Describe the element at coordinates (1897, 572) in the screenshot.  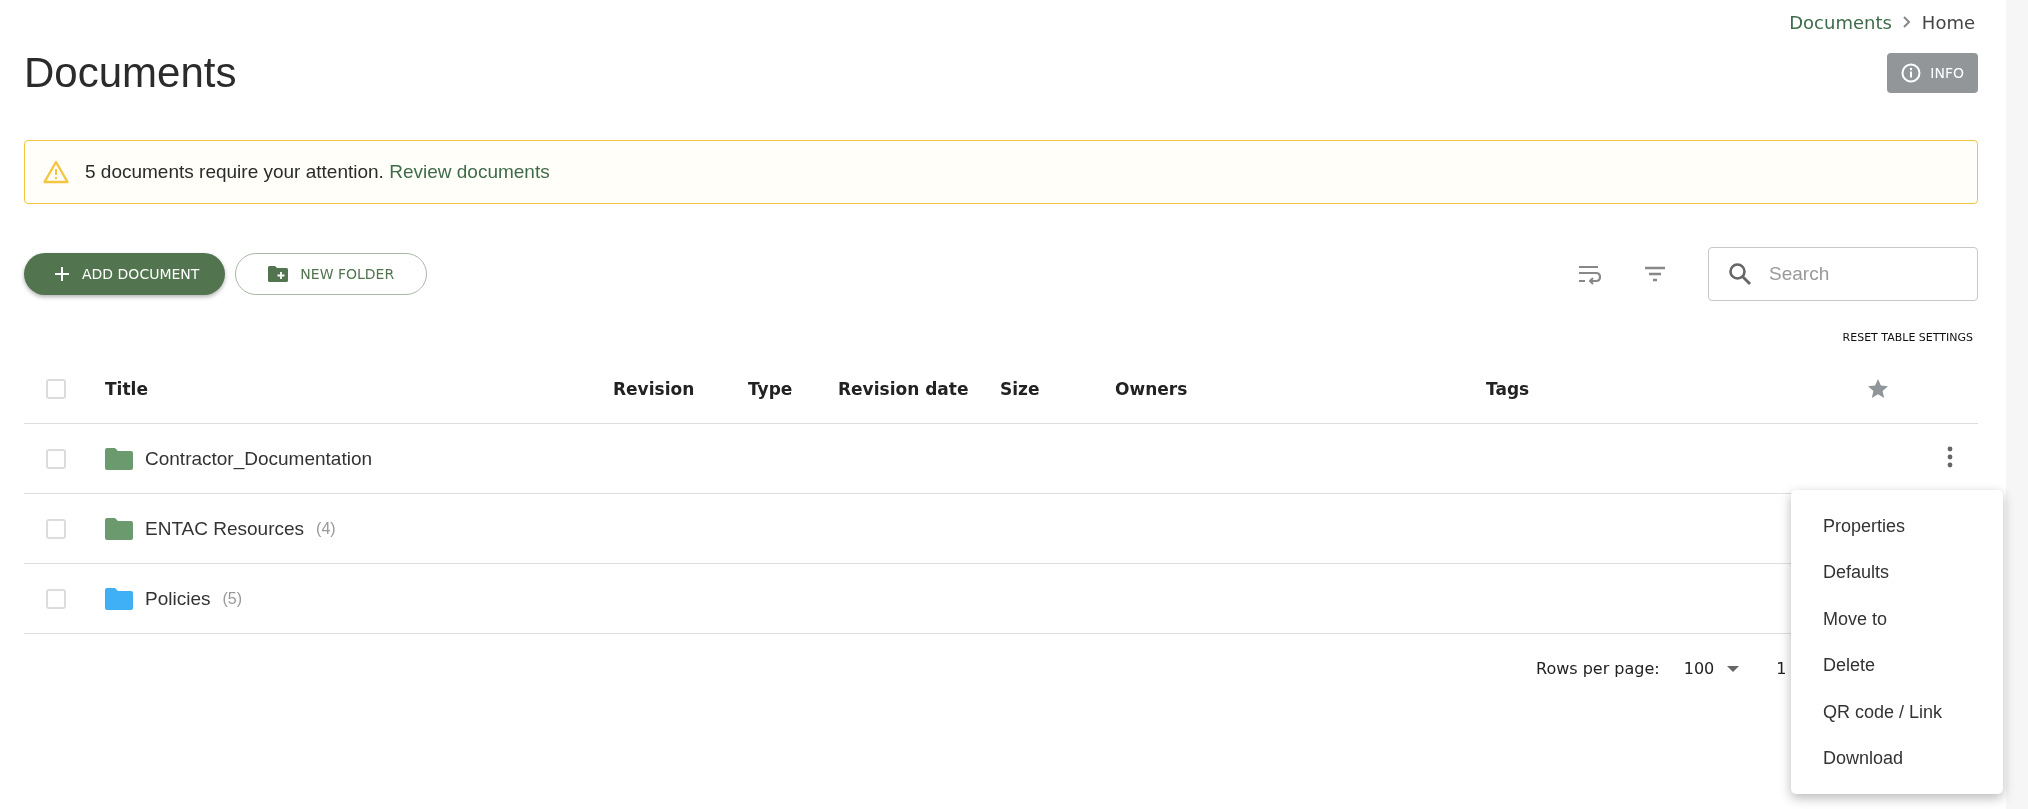
I see `menu-item: Defaults` at that location.